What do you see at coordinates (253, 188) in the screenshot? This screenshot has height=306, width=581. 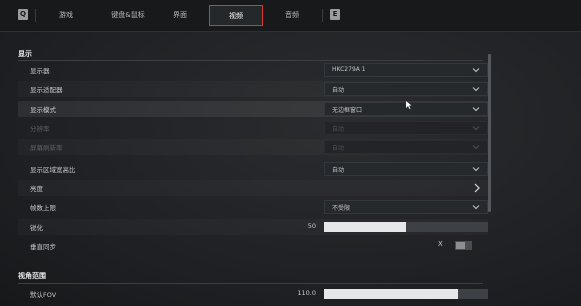 I see `setting-row-brightness: 亮度` at bounding box center [253, 188].